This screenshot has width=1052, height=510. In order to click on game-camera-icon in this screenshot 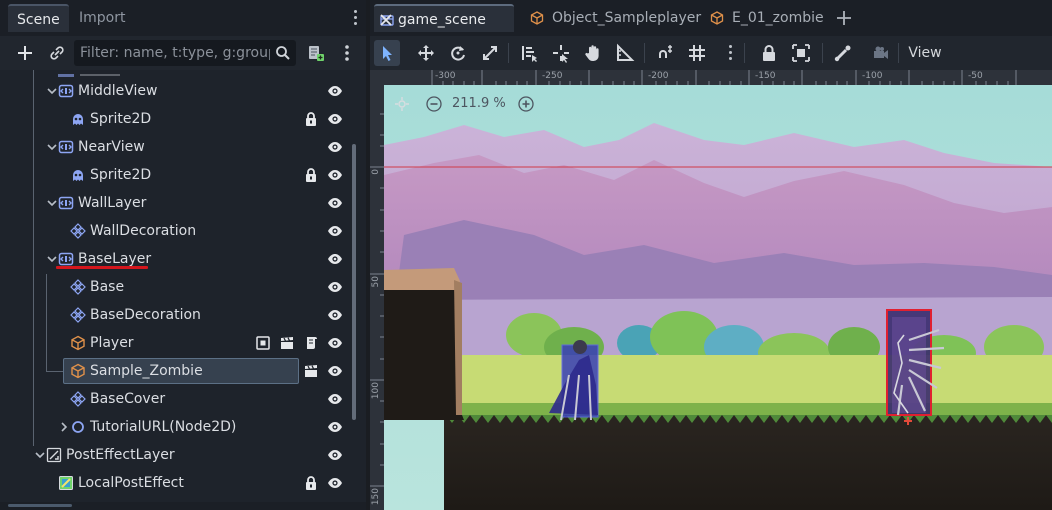, I will do `click(881, 52)`.